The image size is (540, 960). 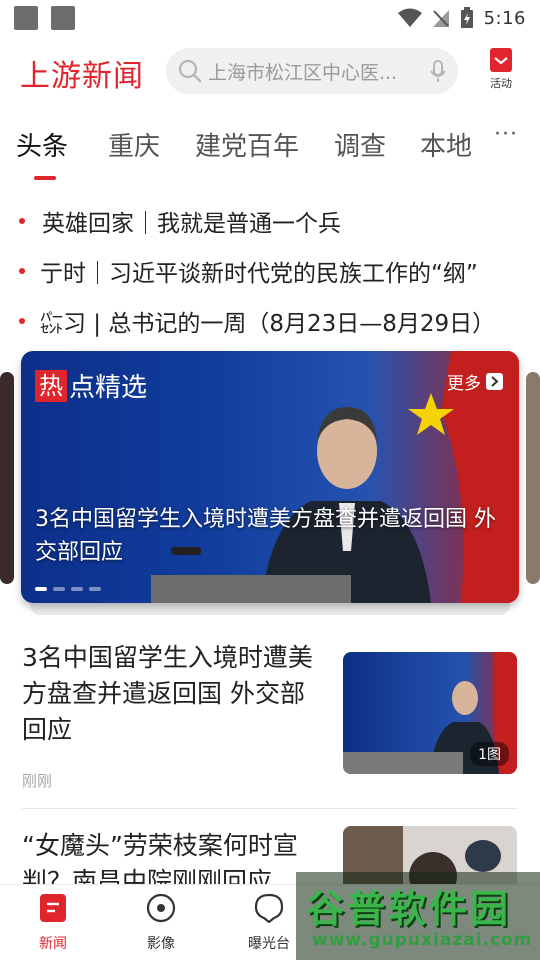 I want to click on tab-investigation: 调查, so click(x=360, y=144).